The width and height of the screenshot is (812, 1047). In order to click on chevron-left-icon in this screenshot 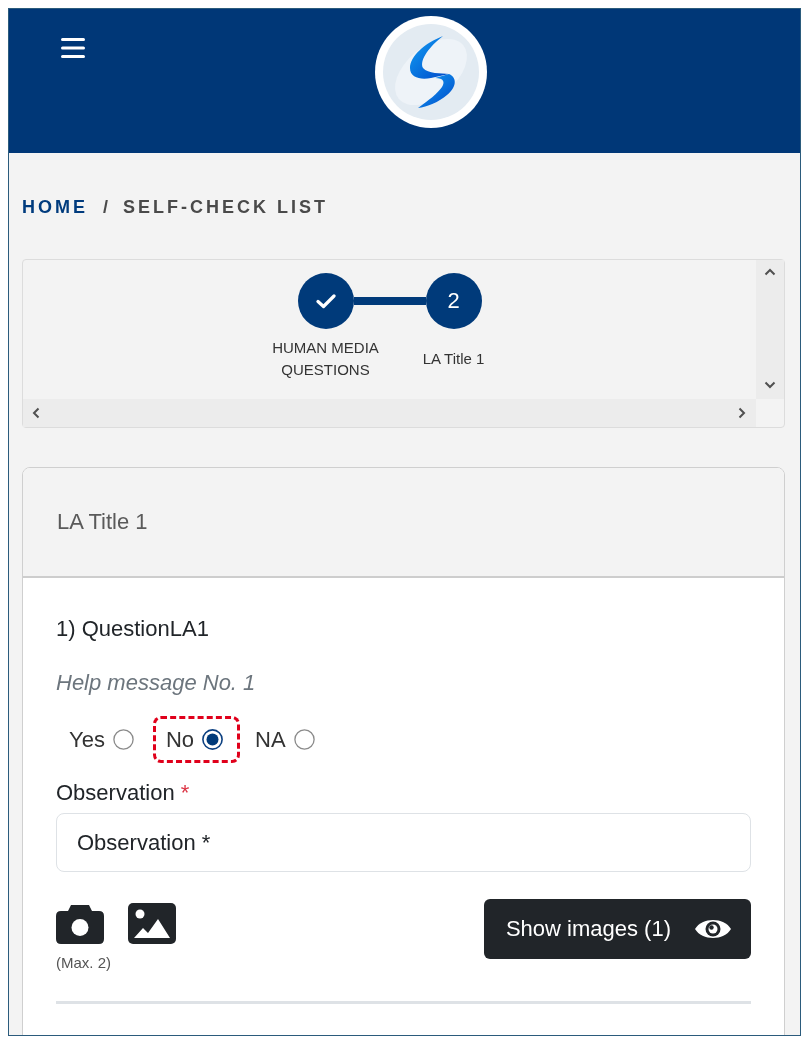, I will do `click(36, 413)`.